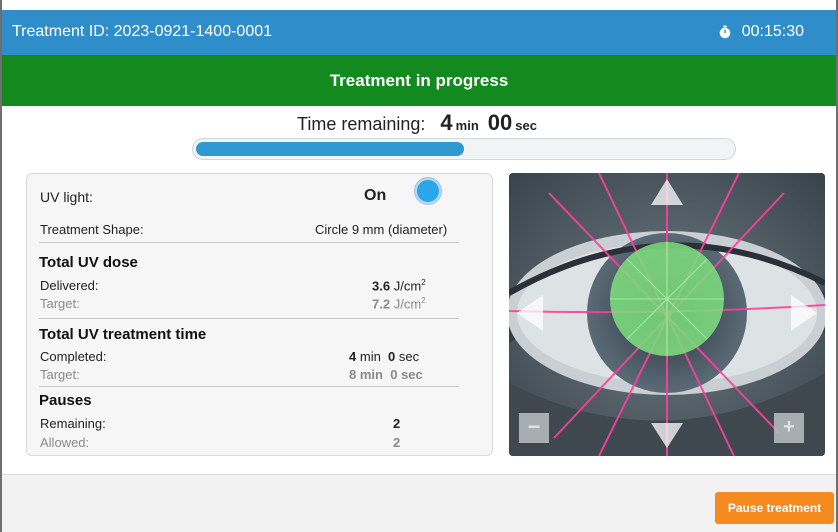 The height and width of the screenshot is (532, 838). What do you see at coordinates (123, 334) in the screenshot?
I see `time-title: Total UV treatment time` at bounding box center [123, 334].